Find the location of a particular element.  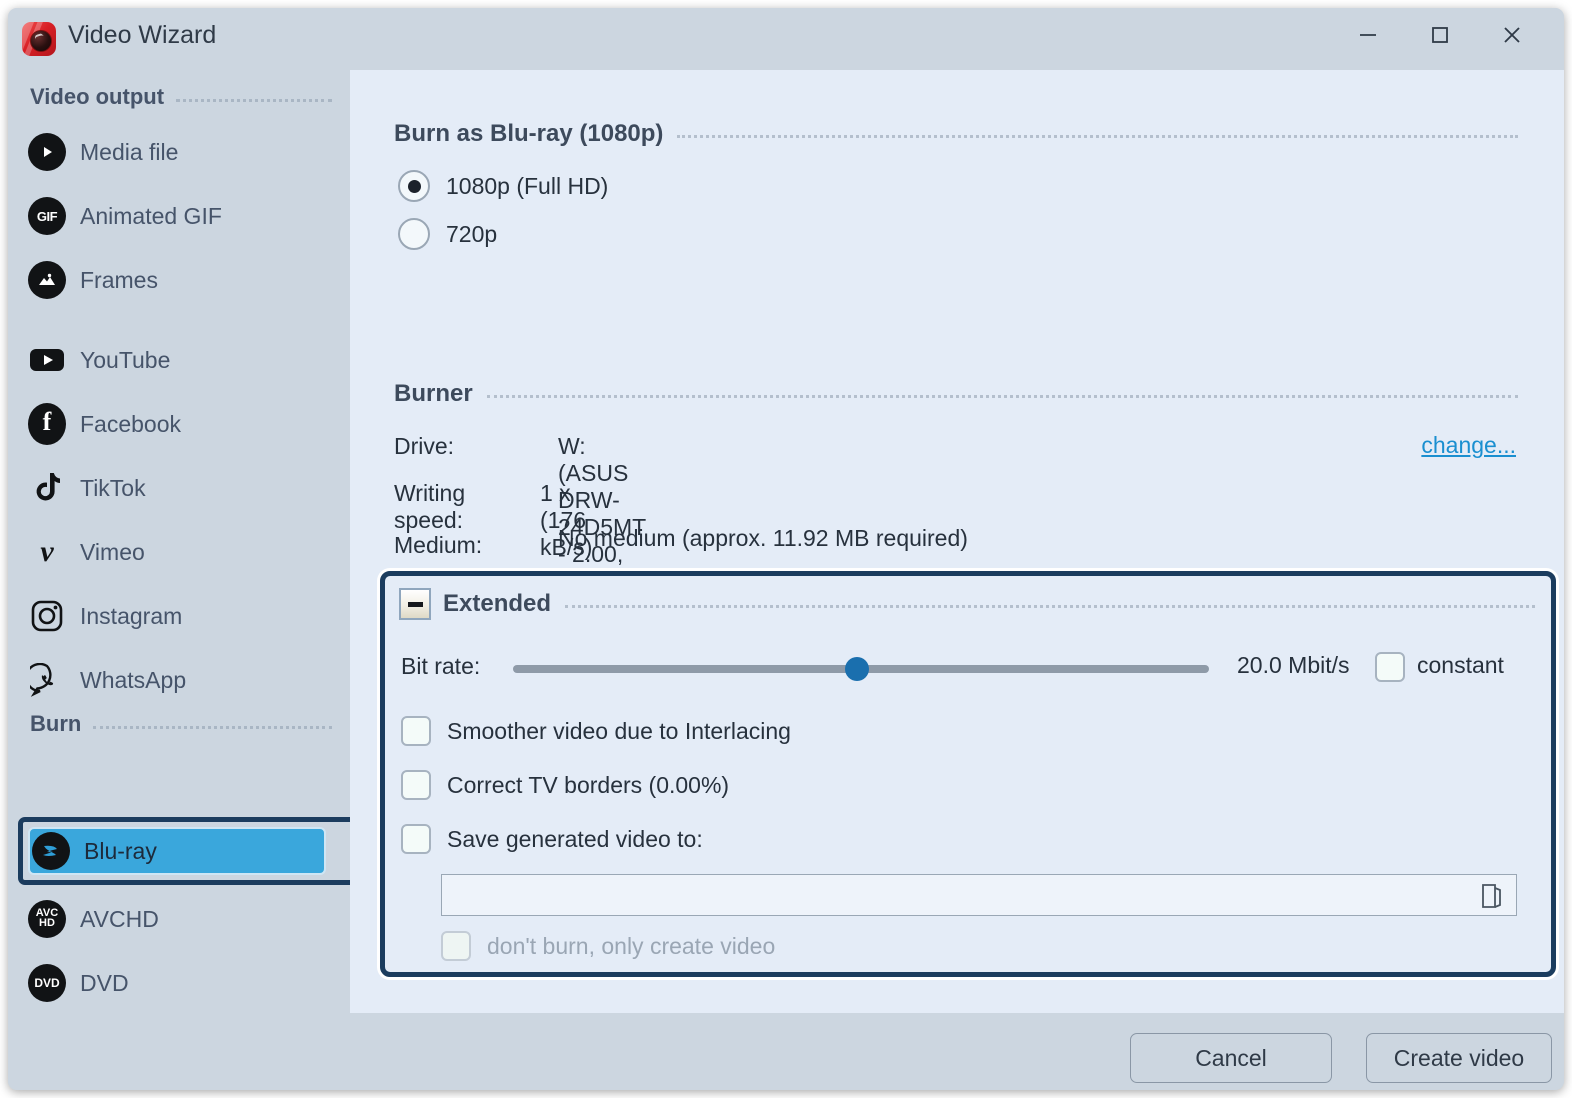

create-video-button: Create video is located at coordinates (1459, 1058).